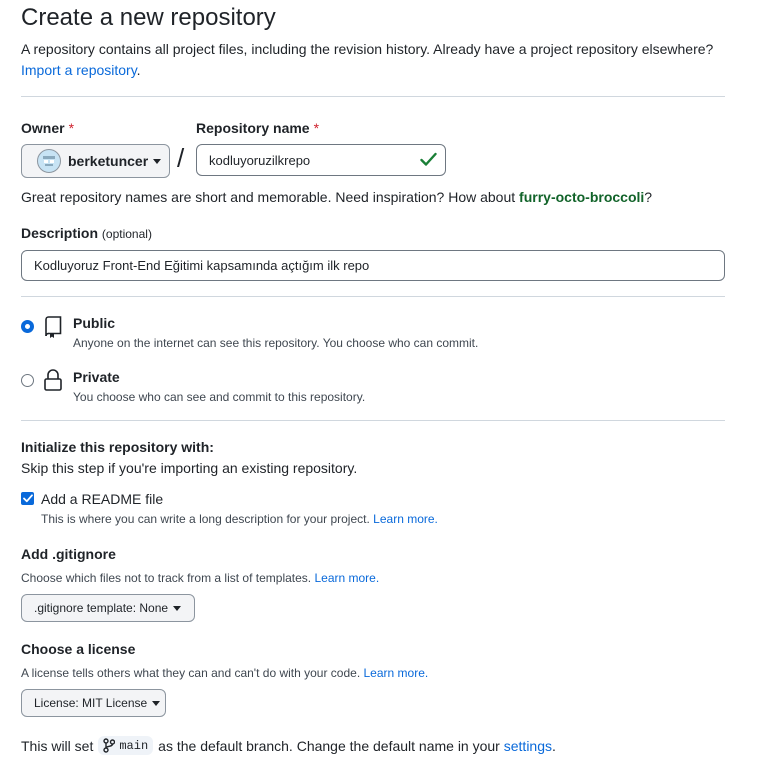 The width and height of the screenshot is (780, 771). Describe the element at coordinates (321, 160) in the screenshot. I see `repo-name-input` at that location.